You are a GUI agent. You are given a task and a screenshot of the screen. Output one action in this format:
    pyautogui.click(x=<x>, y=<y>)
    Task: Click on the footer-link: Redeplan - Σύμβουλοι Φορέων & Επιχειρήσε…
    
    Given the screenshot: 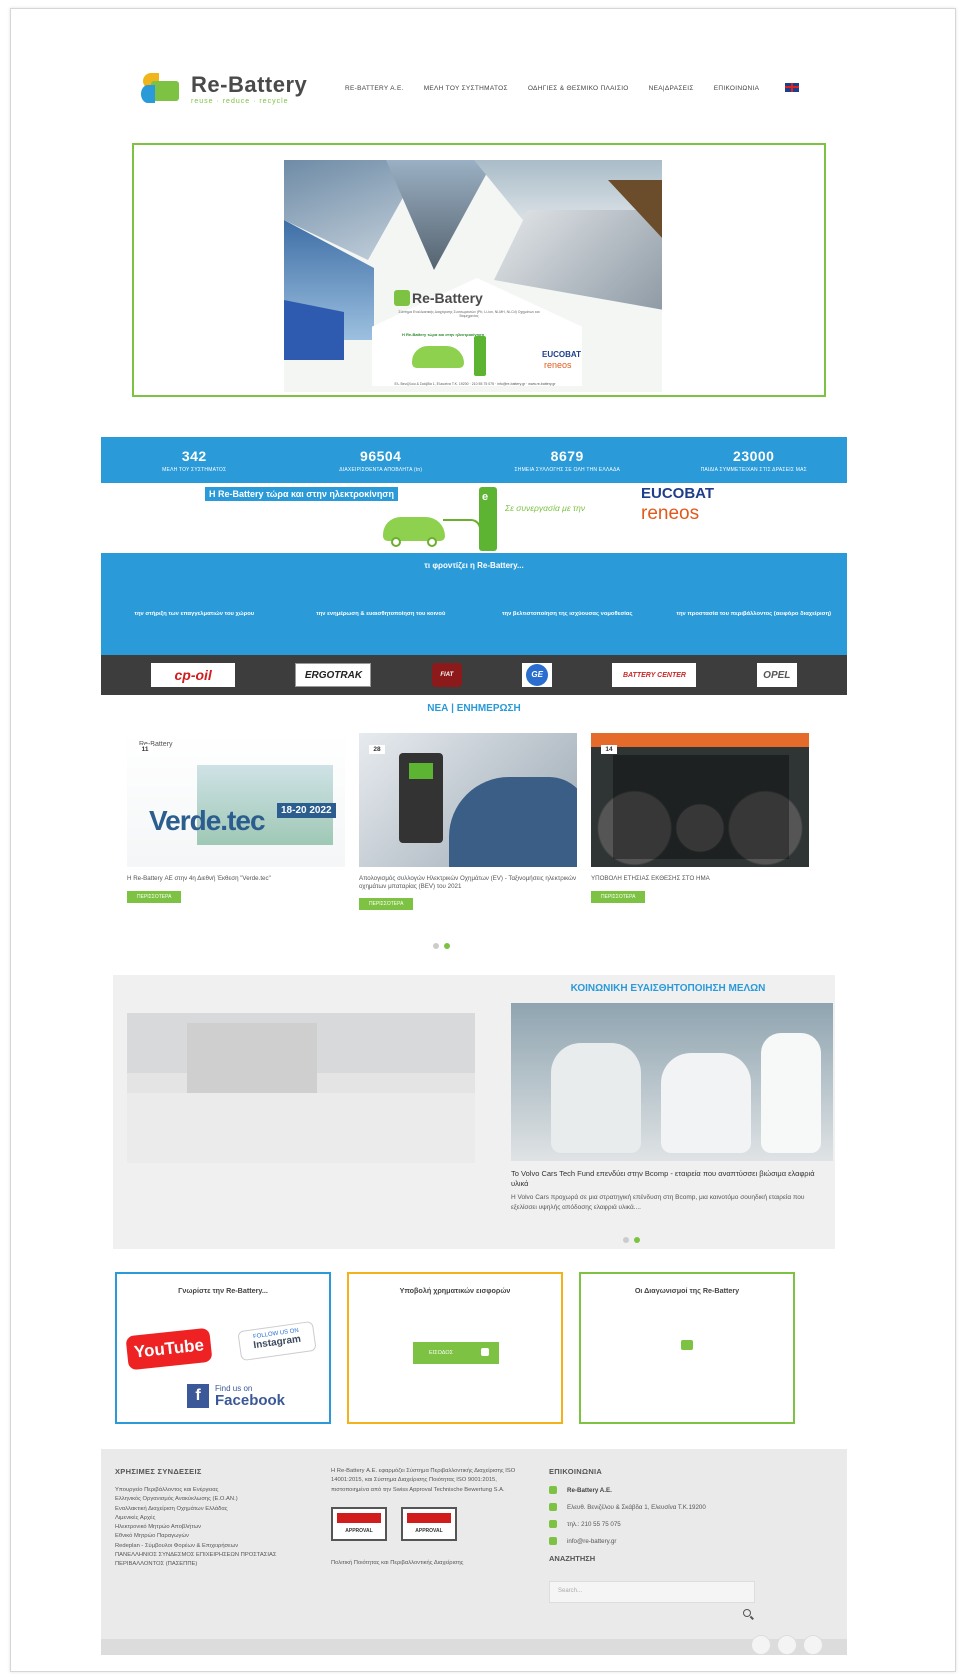 What is the action you would take?
    pyautogui.click(x=215, y=1546)
    